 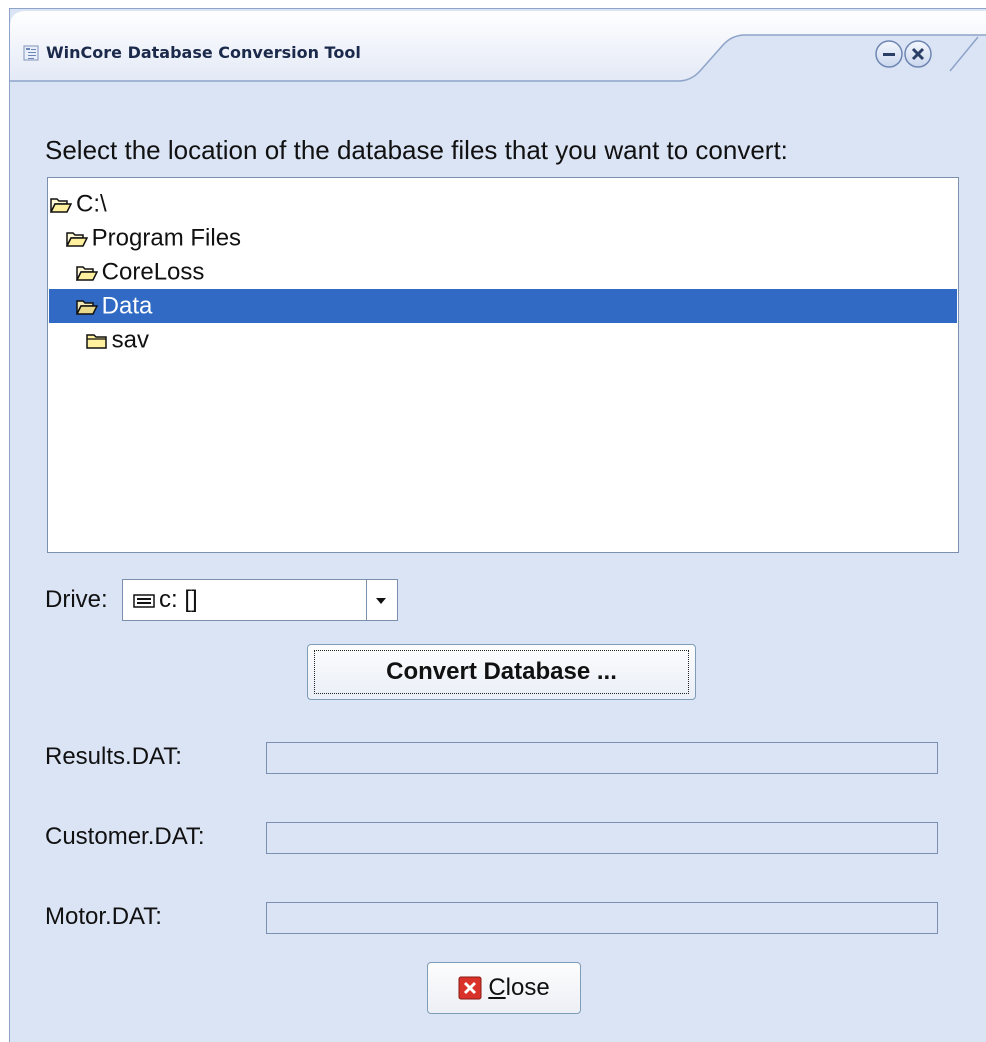 I want to click on close-button-label: Close, so click(x=519, y=987).